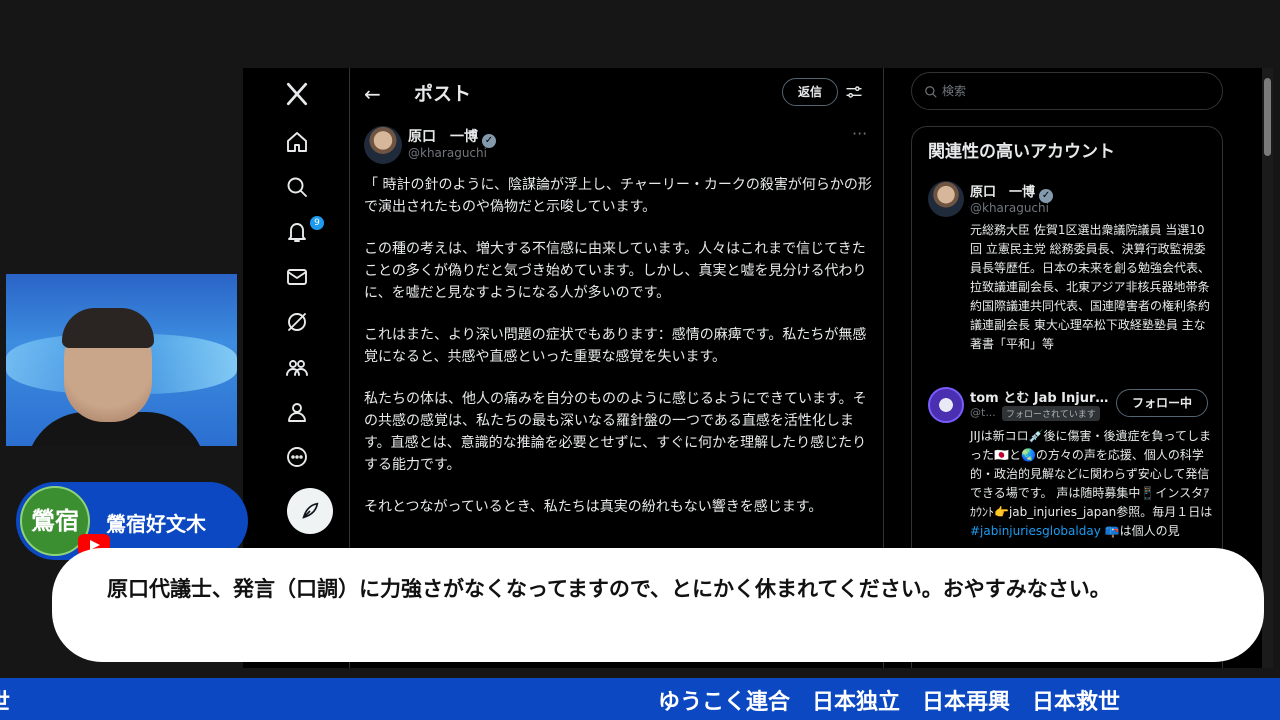 The height and width of the screenshot is (720, 1280). Describe the element at coordinates (108, 328) in the screenshot. I see `presenter-hair` at that location.